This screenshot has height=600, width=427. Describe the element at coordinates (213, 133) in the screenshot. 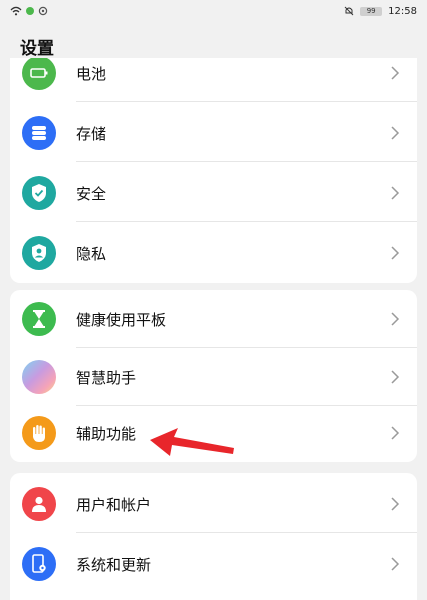

I see `settings-item-storage: 存储` at that location.